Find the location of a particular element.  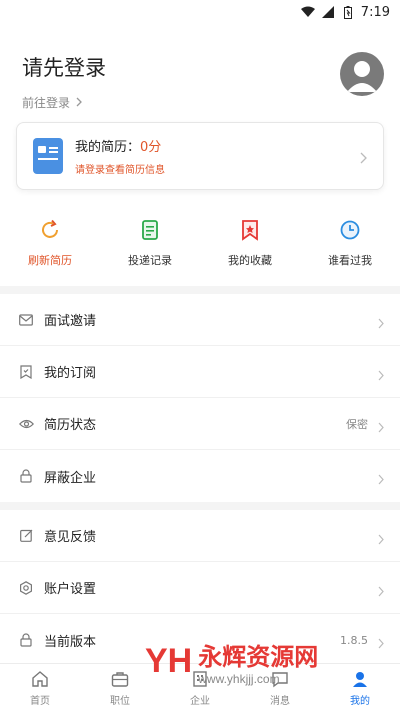

edit-icon is located at coordinates (26, 536).